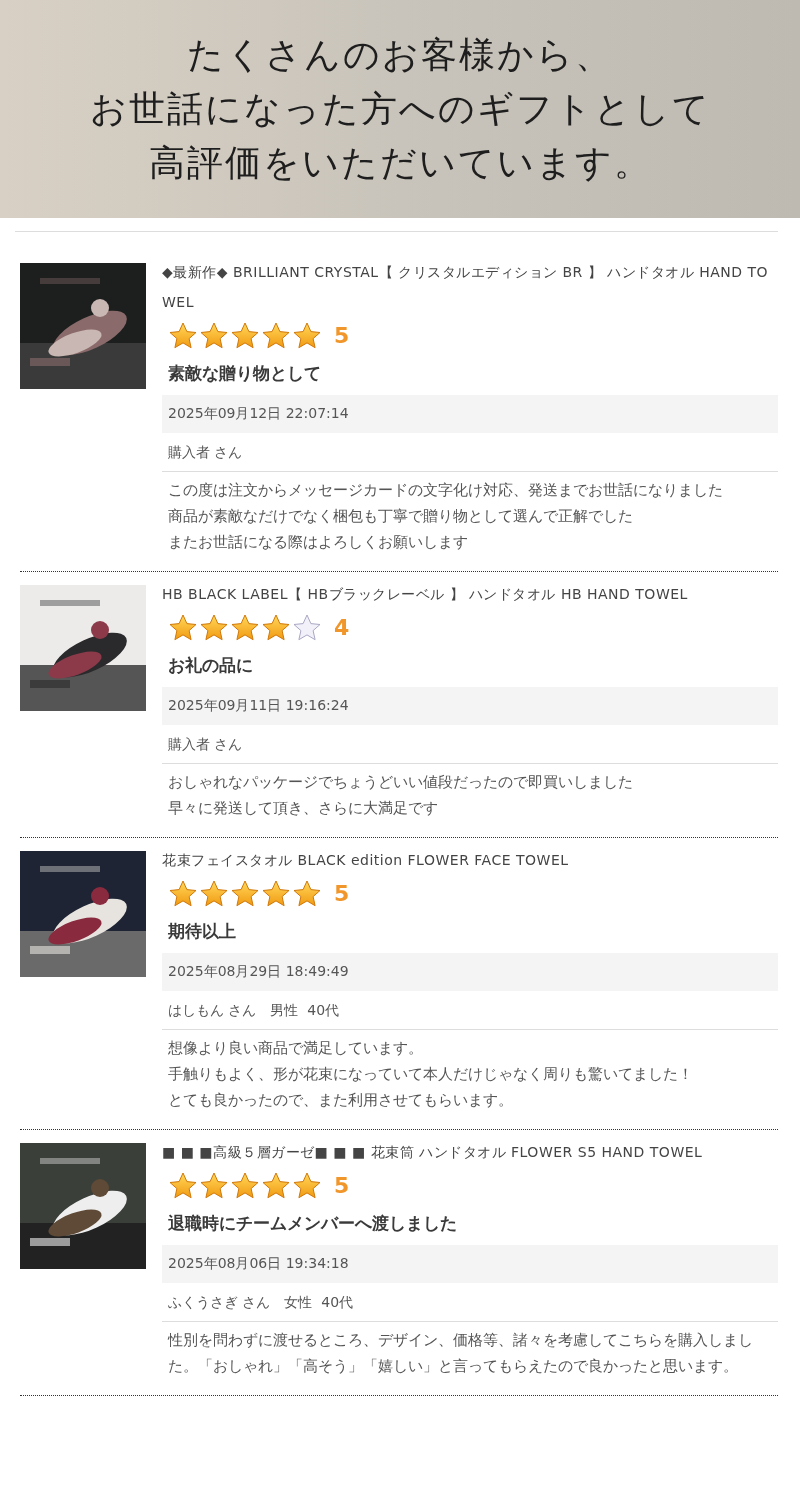 This screenshot has height=1500, width=800. What do you see at coordinates (342, 627) in the screenshot?
I see `rating-value: 4` at bounding box center [342, 627].